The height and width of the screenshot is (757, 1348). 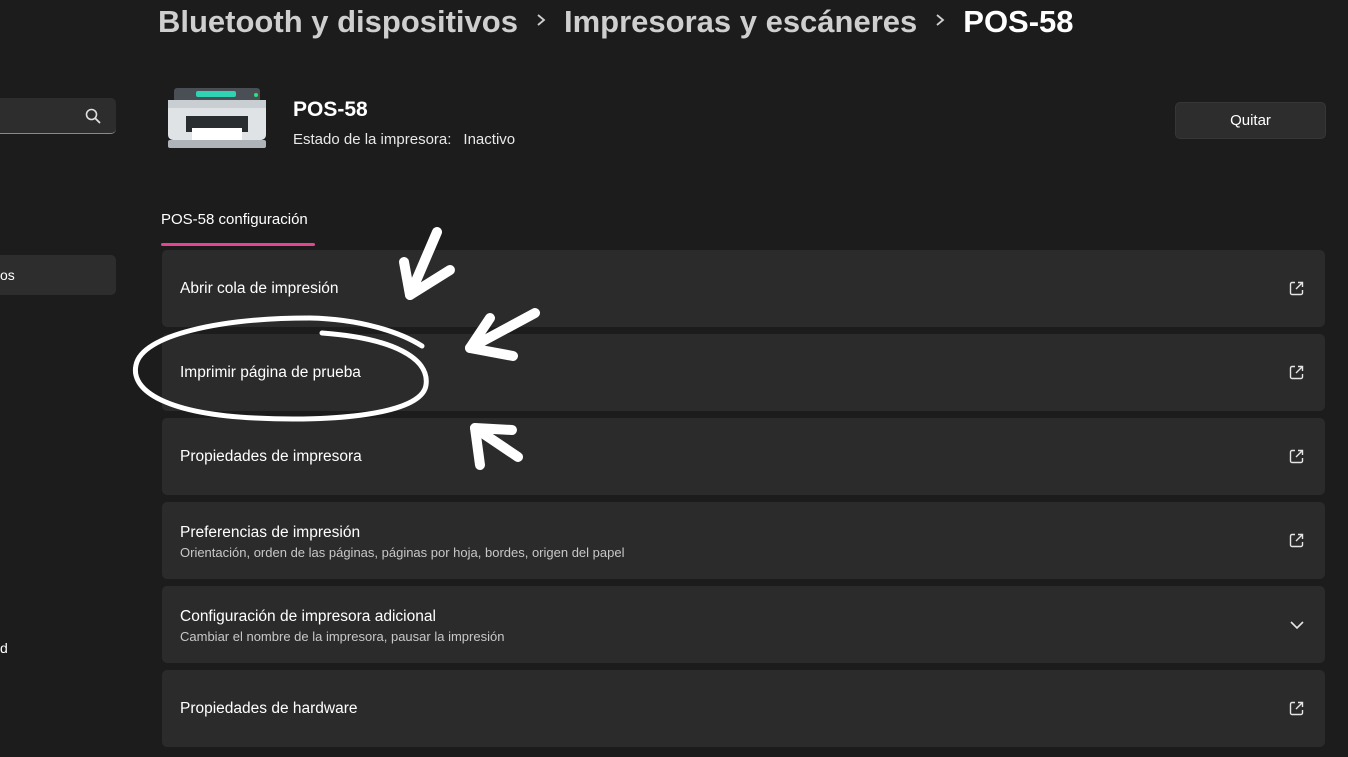 I want to click on breadcrumb-printers: Impresoras y escáneres, so click(x=740, y=22).